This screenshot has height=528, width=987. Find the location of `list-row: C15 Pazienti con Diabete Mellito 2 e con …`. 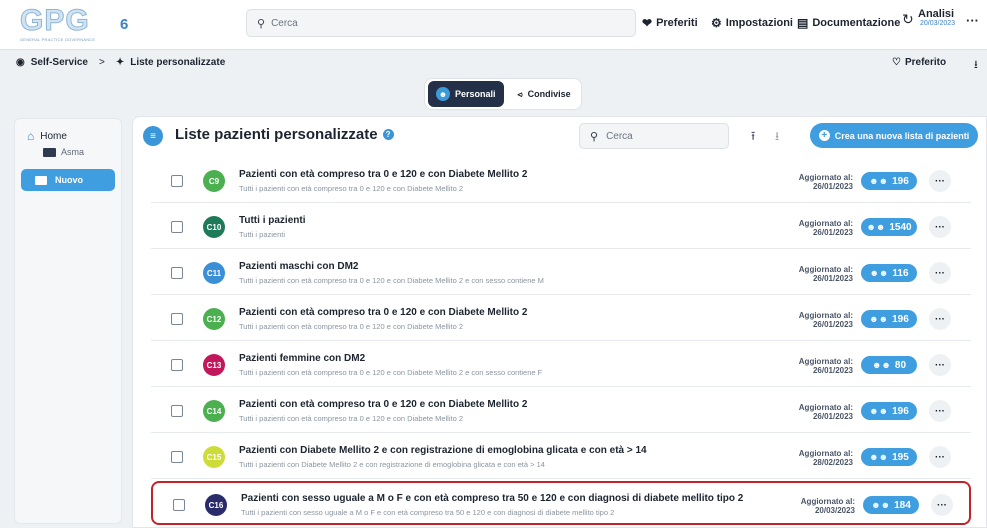

list-row: C15 Pazienti con Diabete Mellito 2 e con … is located at coordinates (561, 457).